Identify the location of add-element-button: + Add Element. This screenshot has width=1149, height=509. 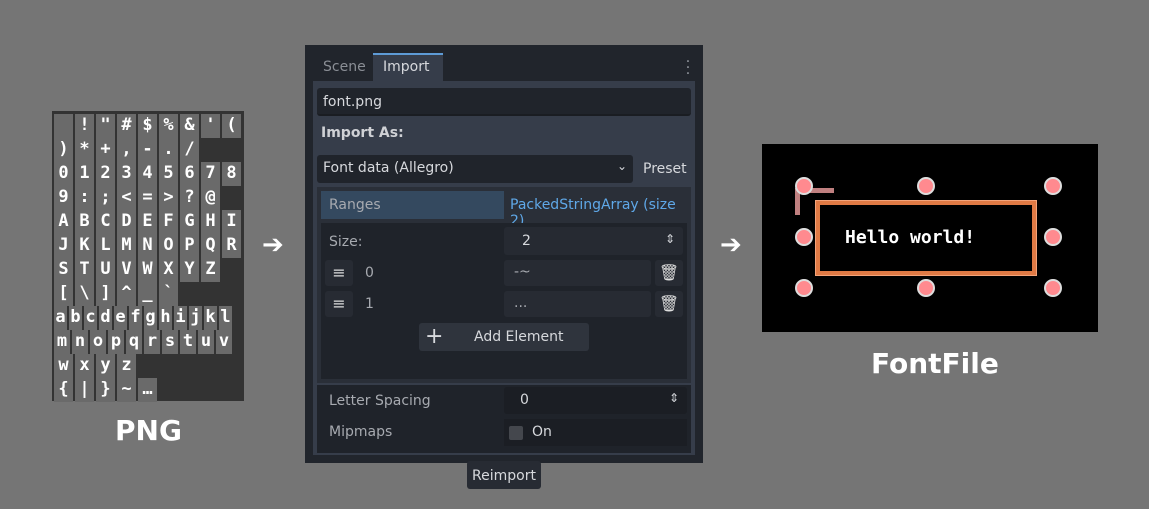
(504, 337).